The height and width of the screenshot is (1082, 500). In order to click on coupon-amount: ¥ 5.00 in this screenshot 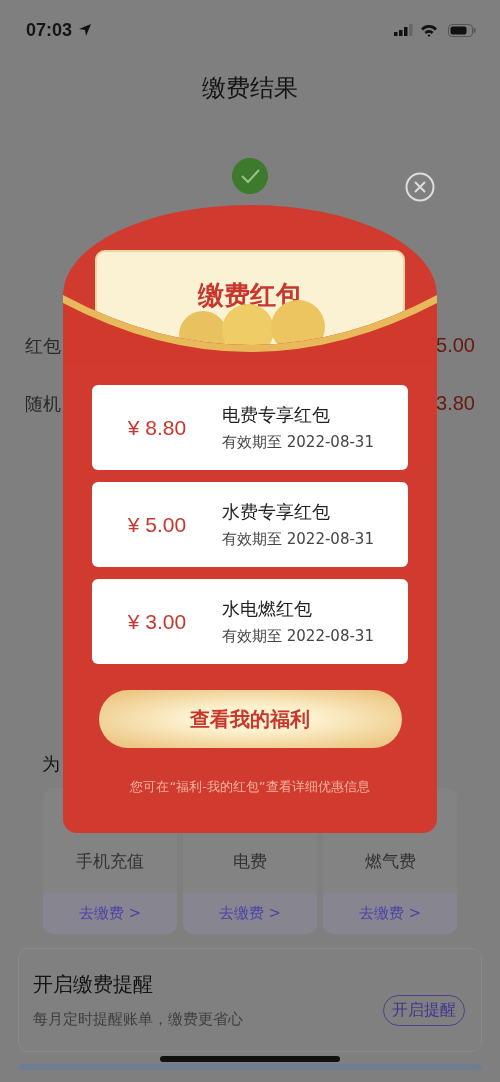, I will do `click(157, 524)`.